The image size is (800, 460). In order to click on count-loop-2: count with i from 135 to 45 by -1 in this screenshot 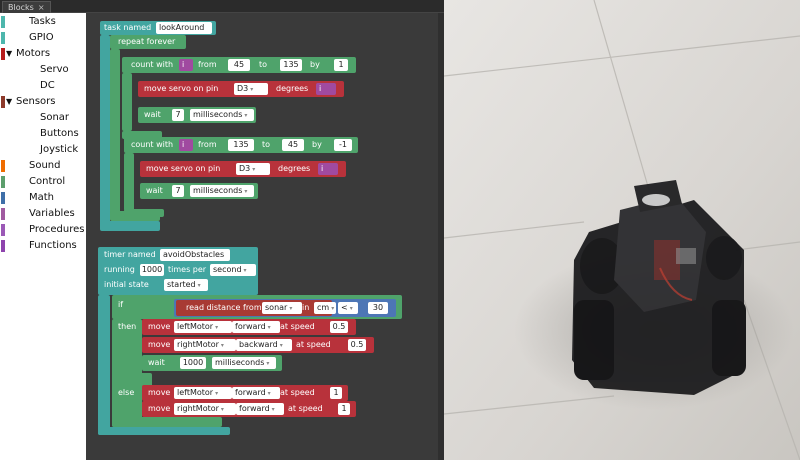, I will do `click(241, 145)`.